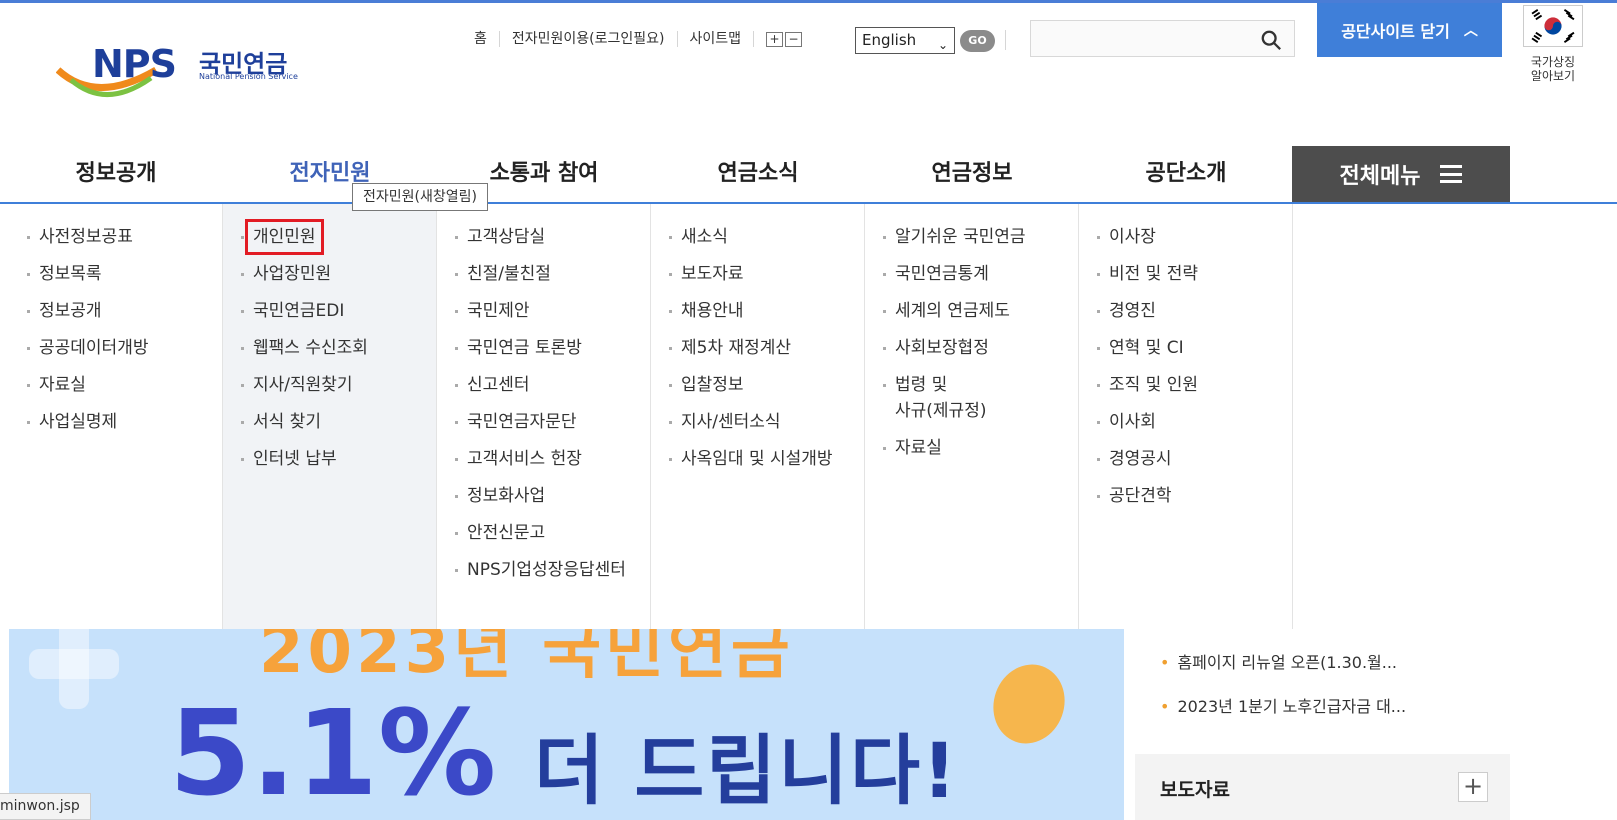  What do you see at coordinates (116, 174) in the screenshot?
I see `gnb-info-disclosure: 정보공개` at bounding box center [116, 174].